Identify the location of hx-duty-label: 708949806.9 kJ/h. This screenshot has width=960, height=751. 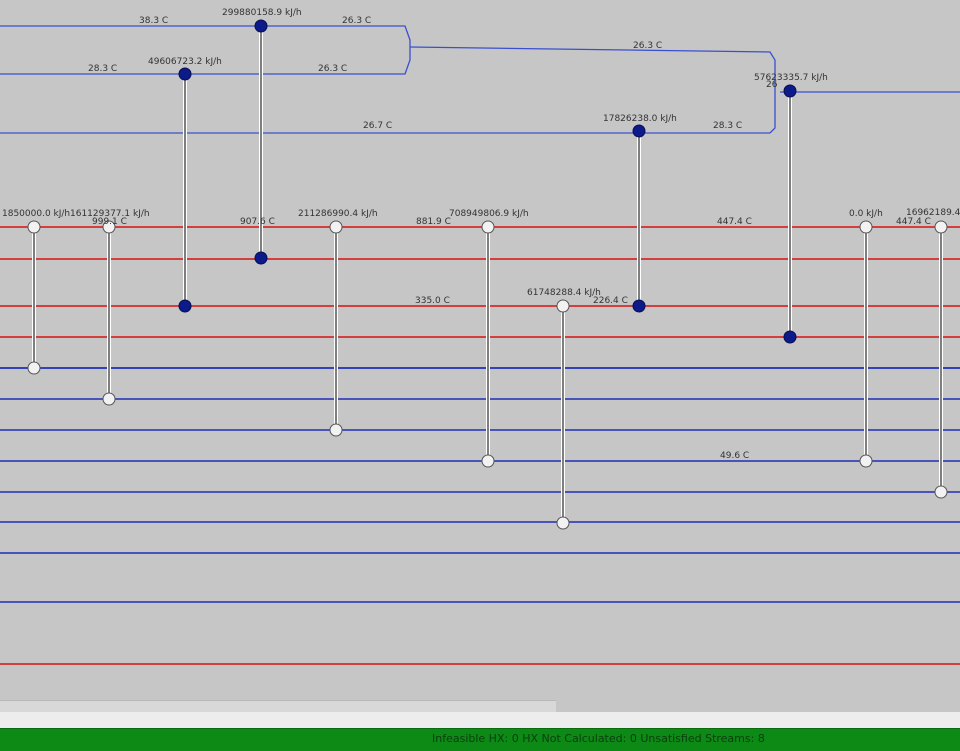
(489, 214).